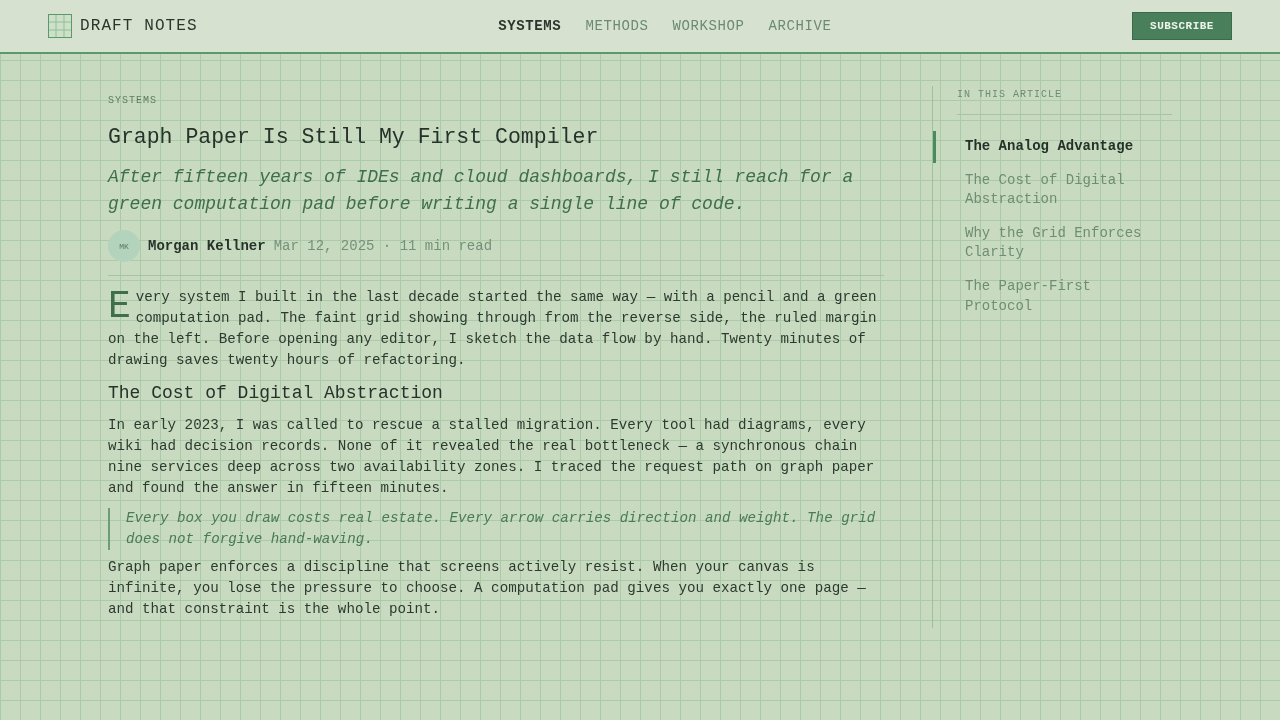 This screenshot has width=1280, height=720. Describe the element at coordinates (708, 26) in the screenshot. I see `nav-link: WORKSHOP` at that location.